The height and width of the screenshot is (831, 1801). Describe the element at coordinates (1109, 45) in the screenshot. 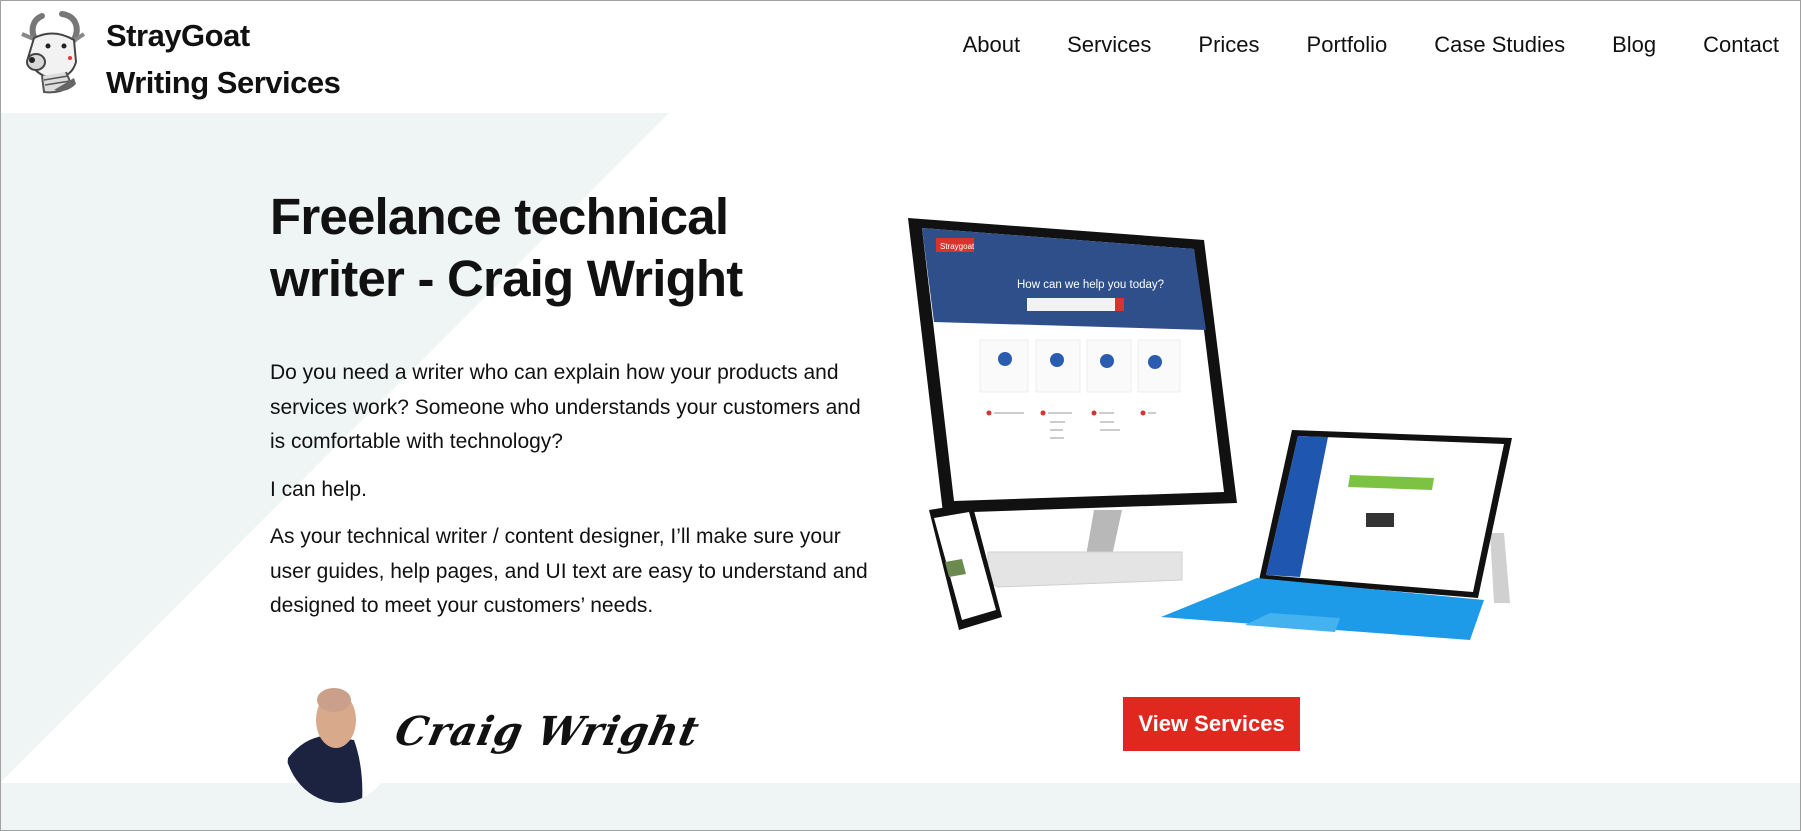

I see `nav-services: Services` at that location.